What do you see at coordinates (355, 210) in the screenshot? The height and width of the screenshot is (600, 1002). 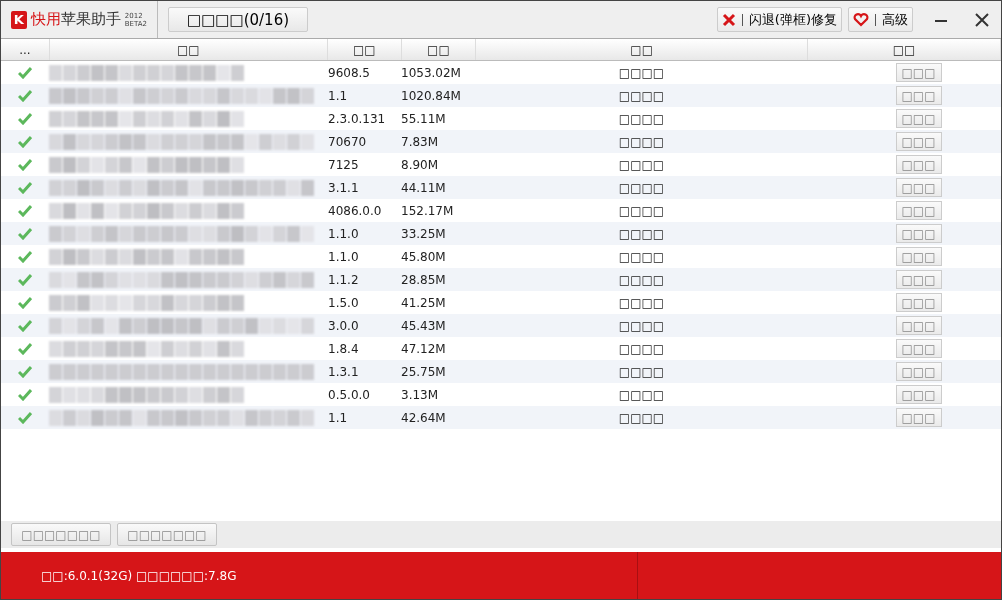 I see `version-cell-text: 4086.0.0` at bounding box center [355, 210].